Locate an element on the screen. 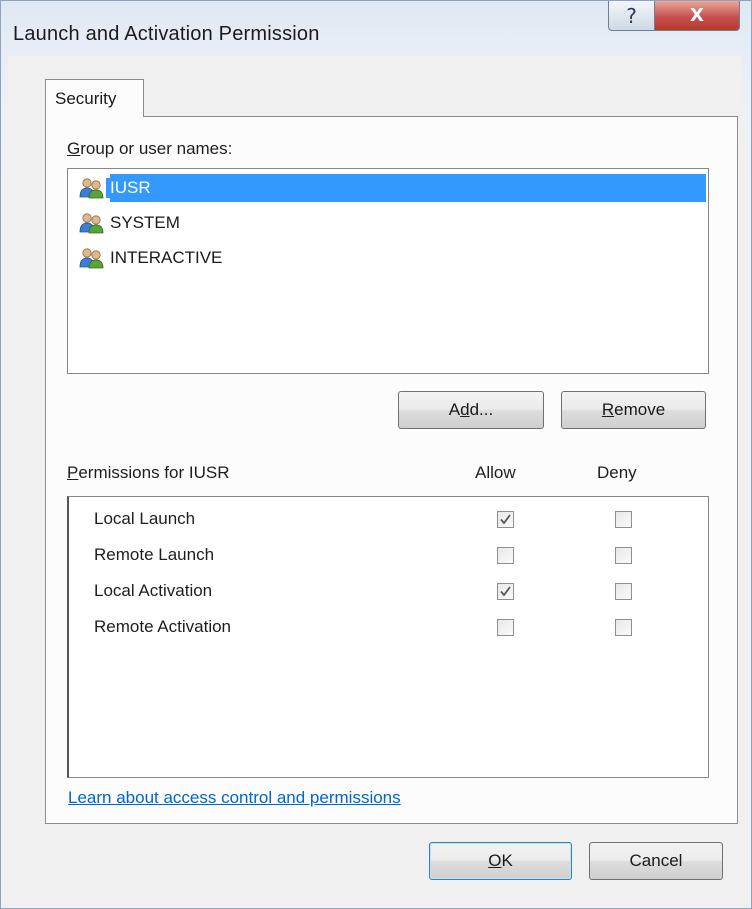 This screenshot has width=752, height=909. deny-checkbox-remote-activation is located at coordinates (623, 627).